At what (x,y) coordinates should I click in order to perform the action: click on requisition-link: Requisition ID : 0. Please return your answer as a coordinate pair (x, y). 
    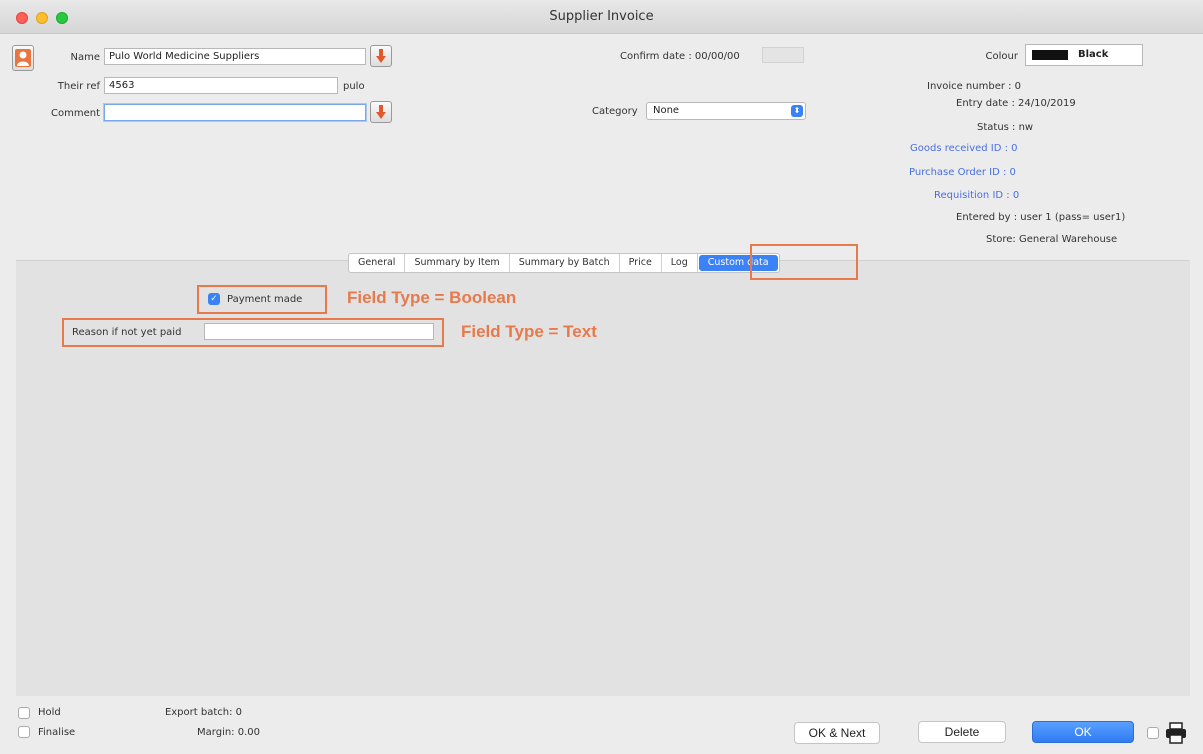
    Looking at the image, I should click on (976, 195).